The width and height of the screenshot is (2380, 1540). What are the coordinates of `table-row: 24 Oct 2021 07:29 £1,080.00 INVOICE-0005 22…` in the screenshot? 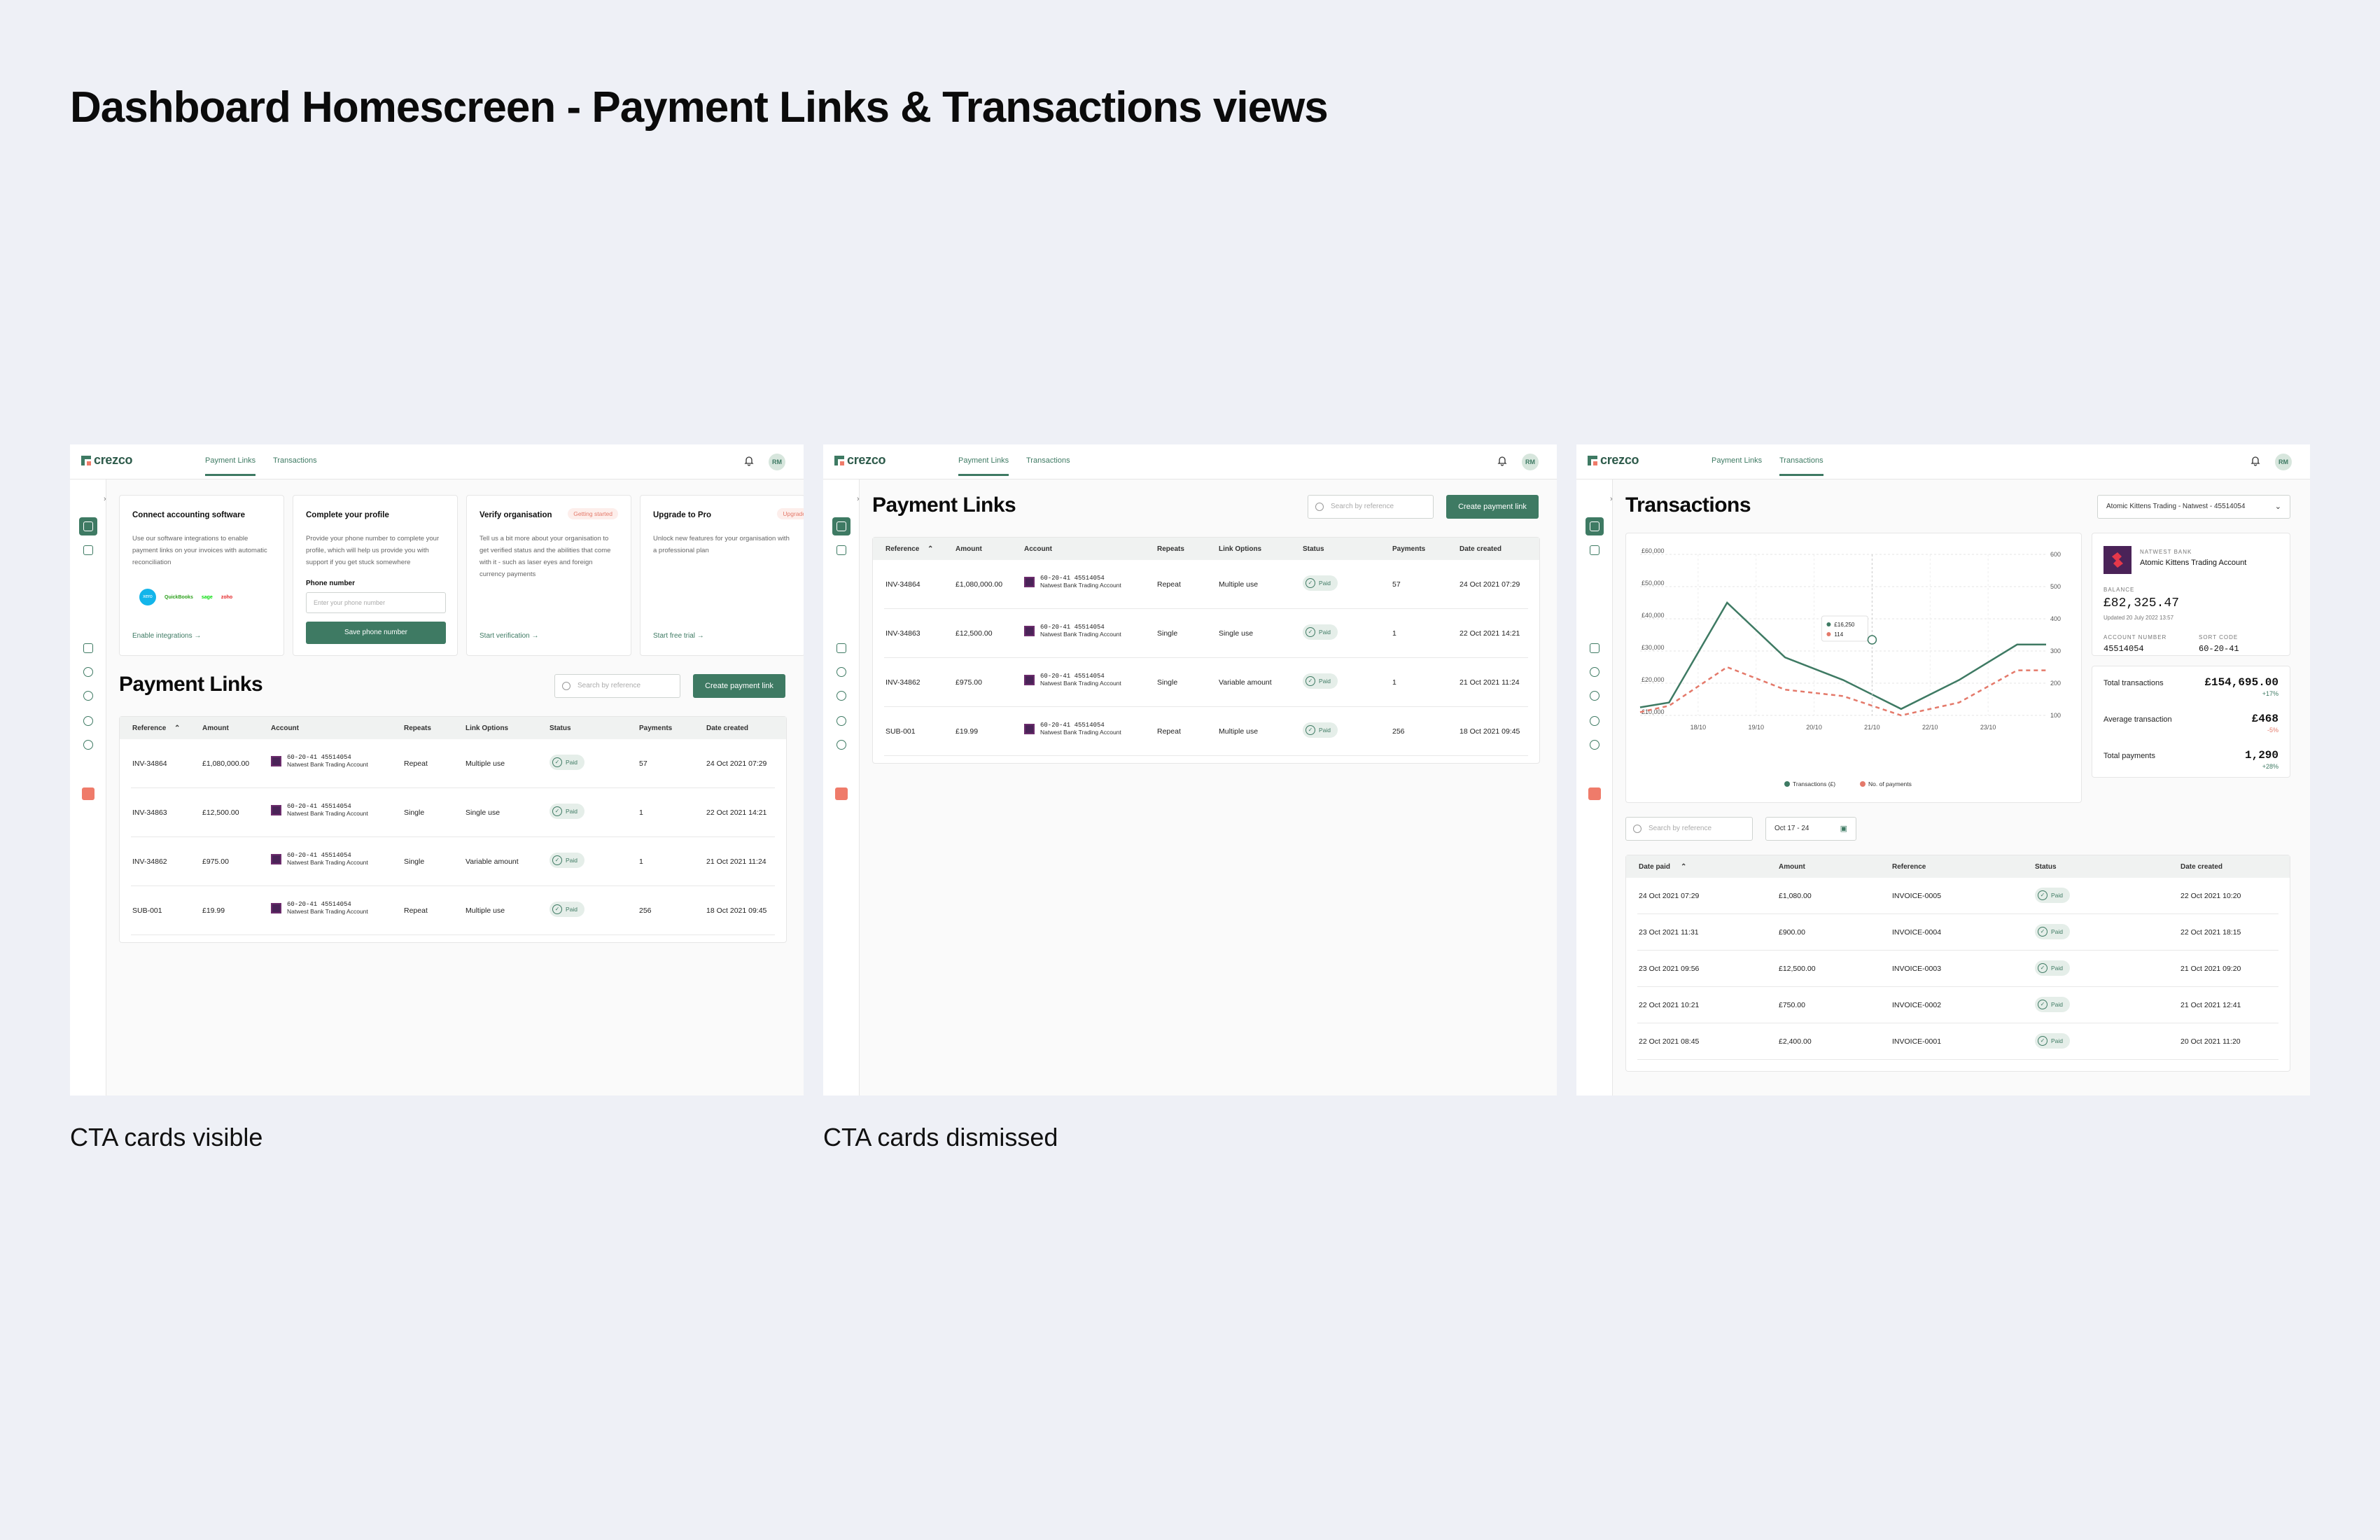 It's located at (1957, 896).